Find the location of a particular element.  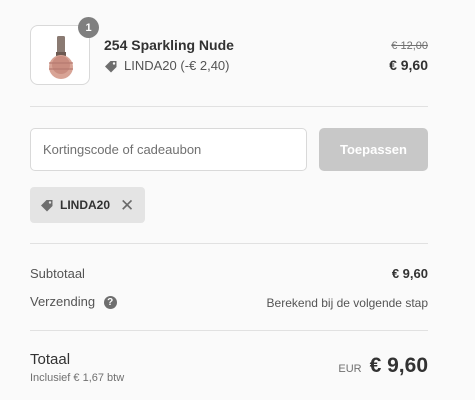

subtotal-value: € 9,60 is located at coordinates (409, 273).